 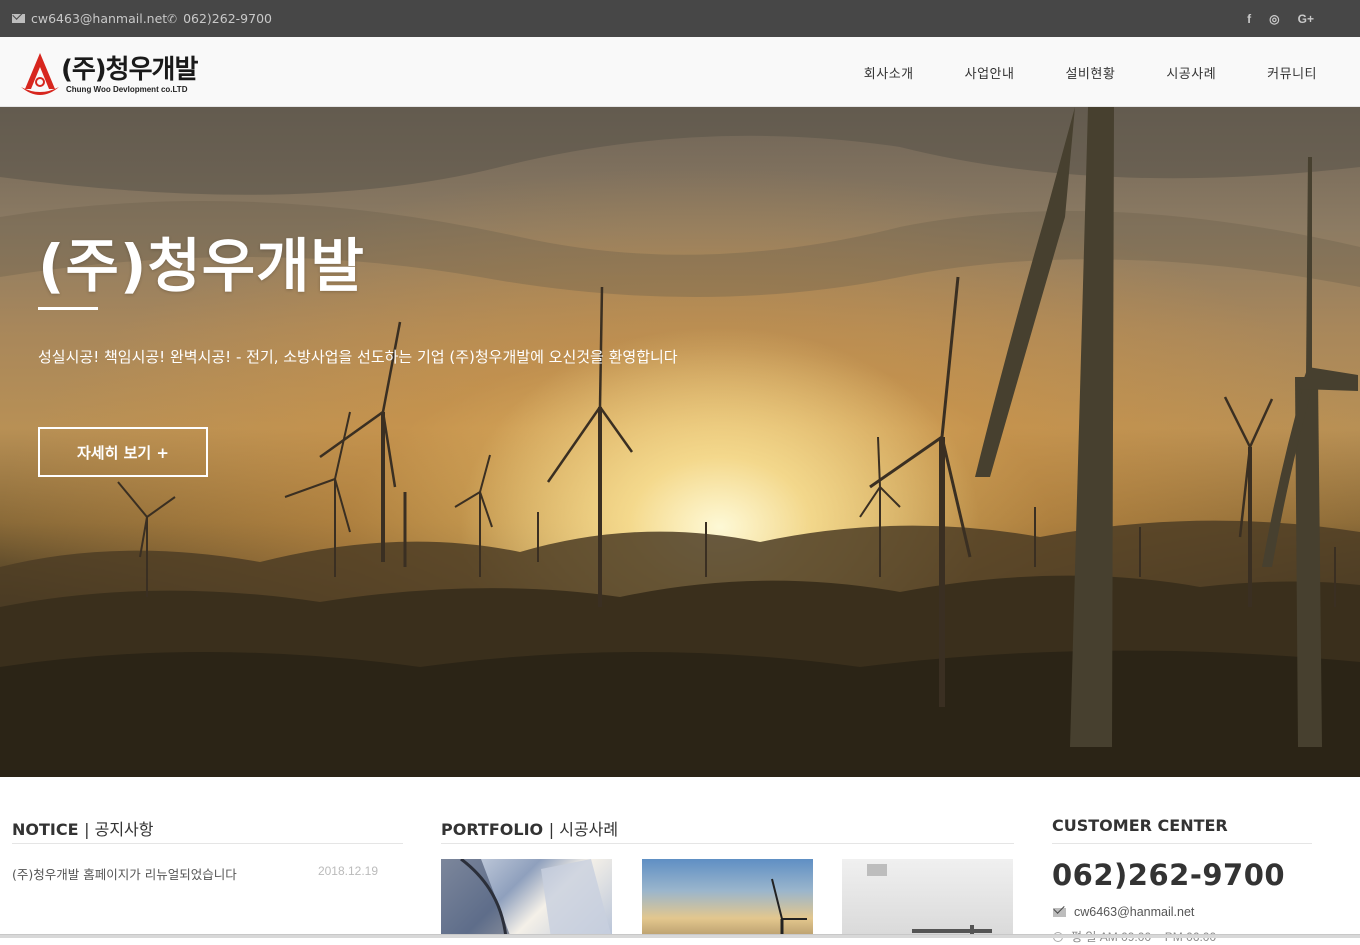 I want to click on phone-icon: ✆, so click(x=172, y=18).